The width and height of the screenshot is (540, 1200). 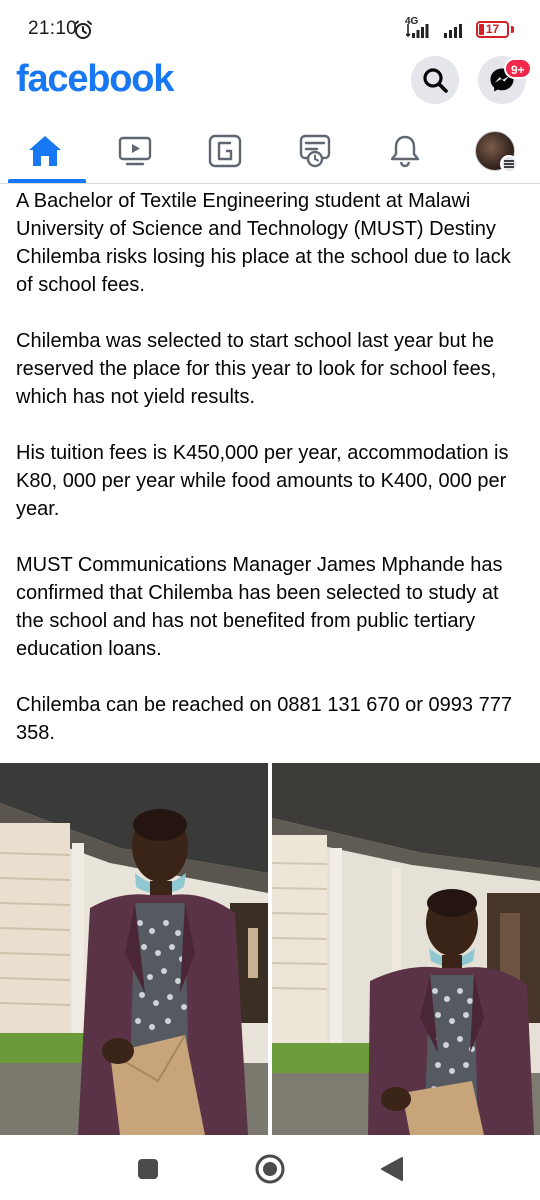 What do you see at coordinates (53, 28) in the screenshot?
I see `status-time: 21:10` at bounding box center [53, 28].